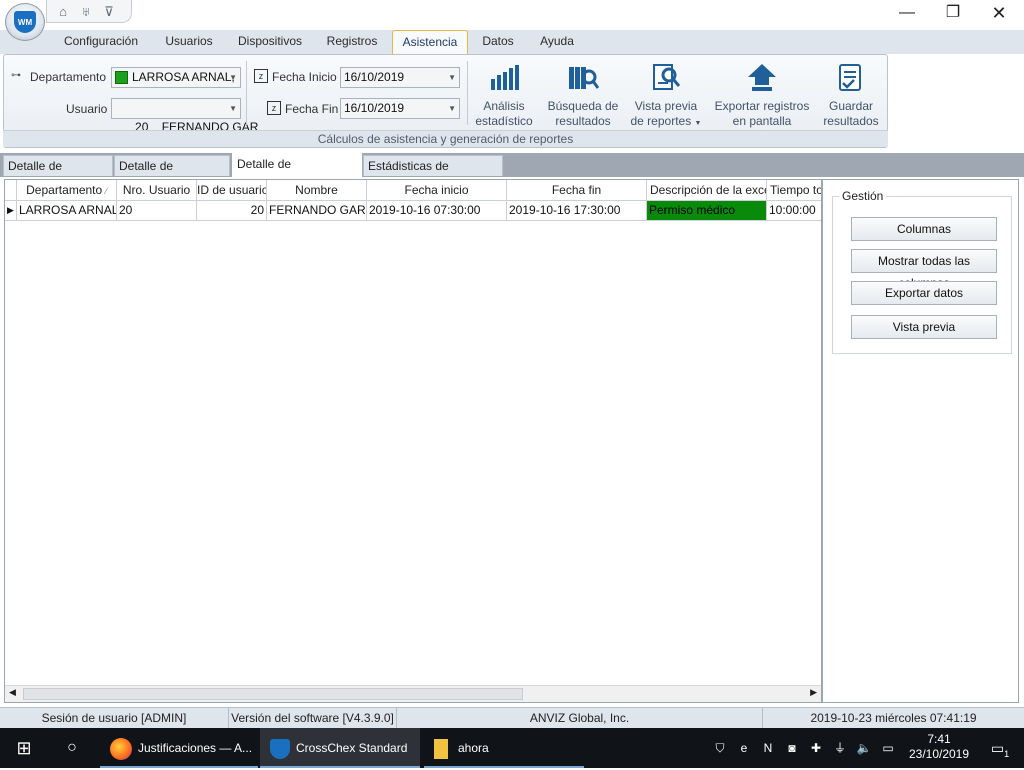 This screenshot has width=1024, height=770. Describe the element at coordinates (313, 718) in the screenshot. I see `version-status: Versión del software [V4.3.9.0]` at that location.